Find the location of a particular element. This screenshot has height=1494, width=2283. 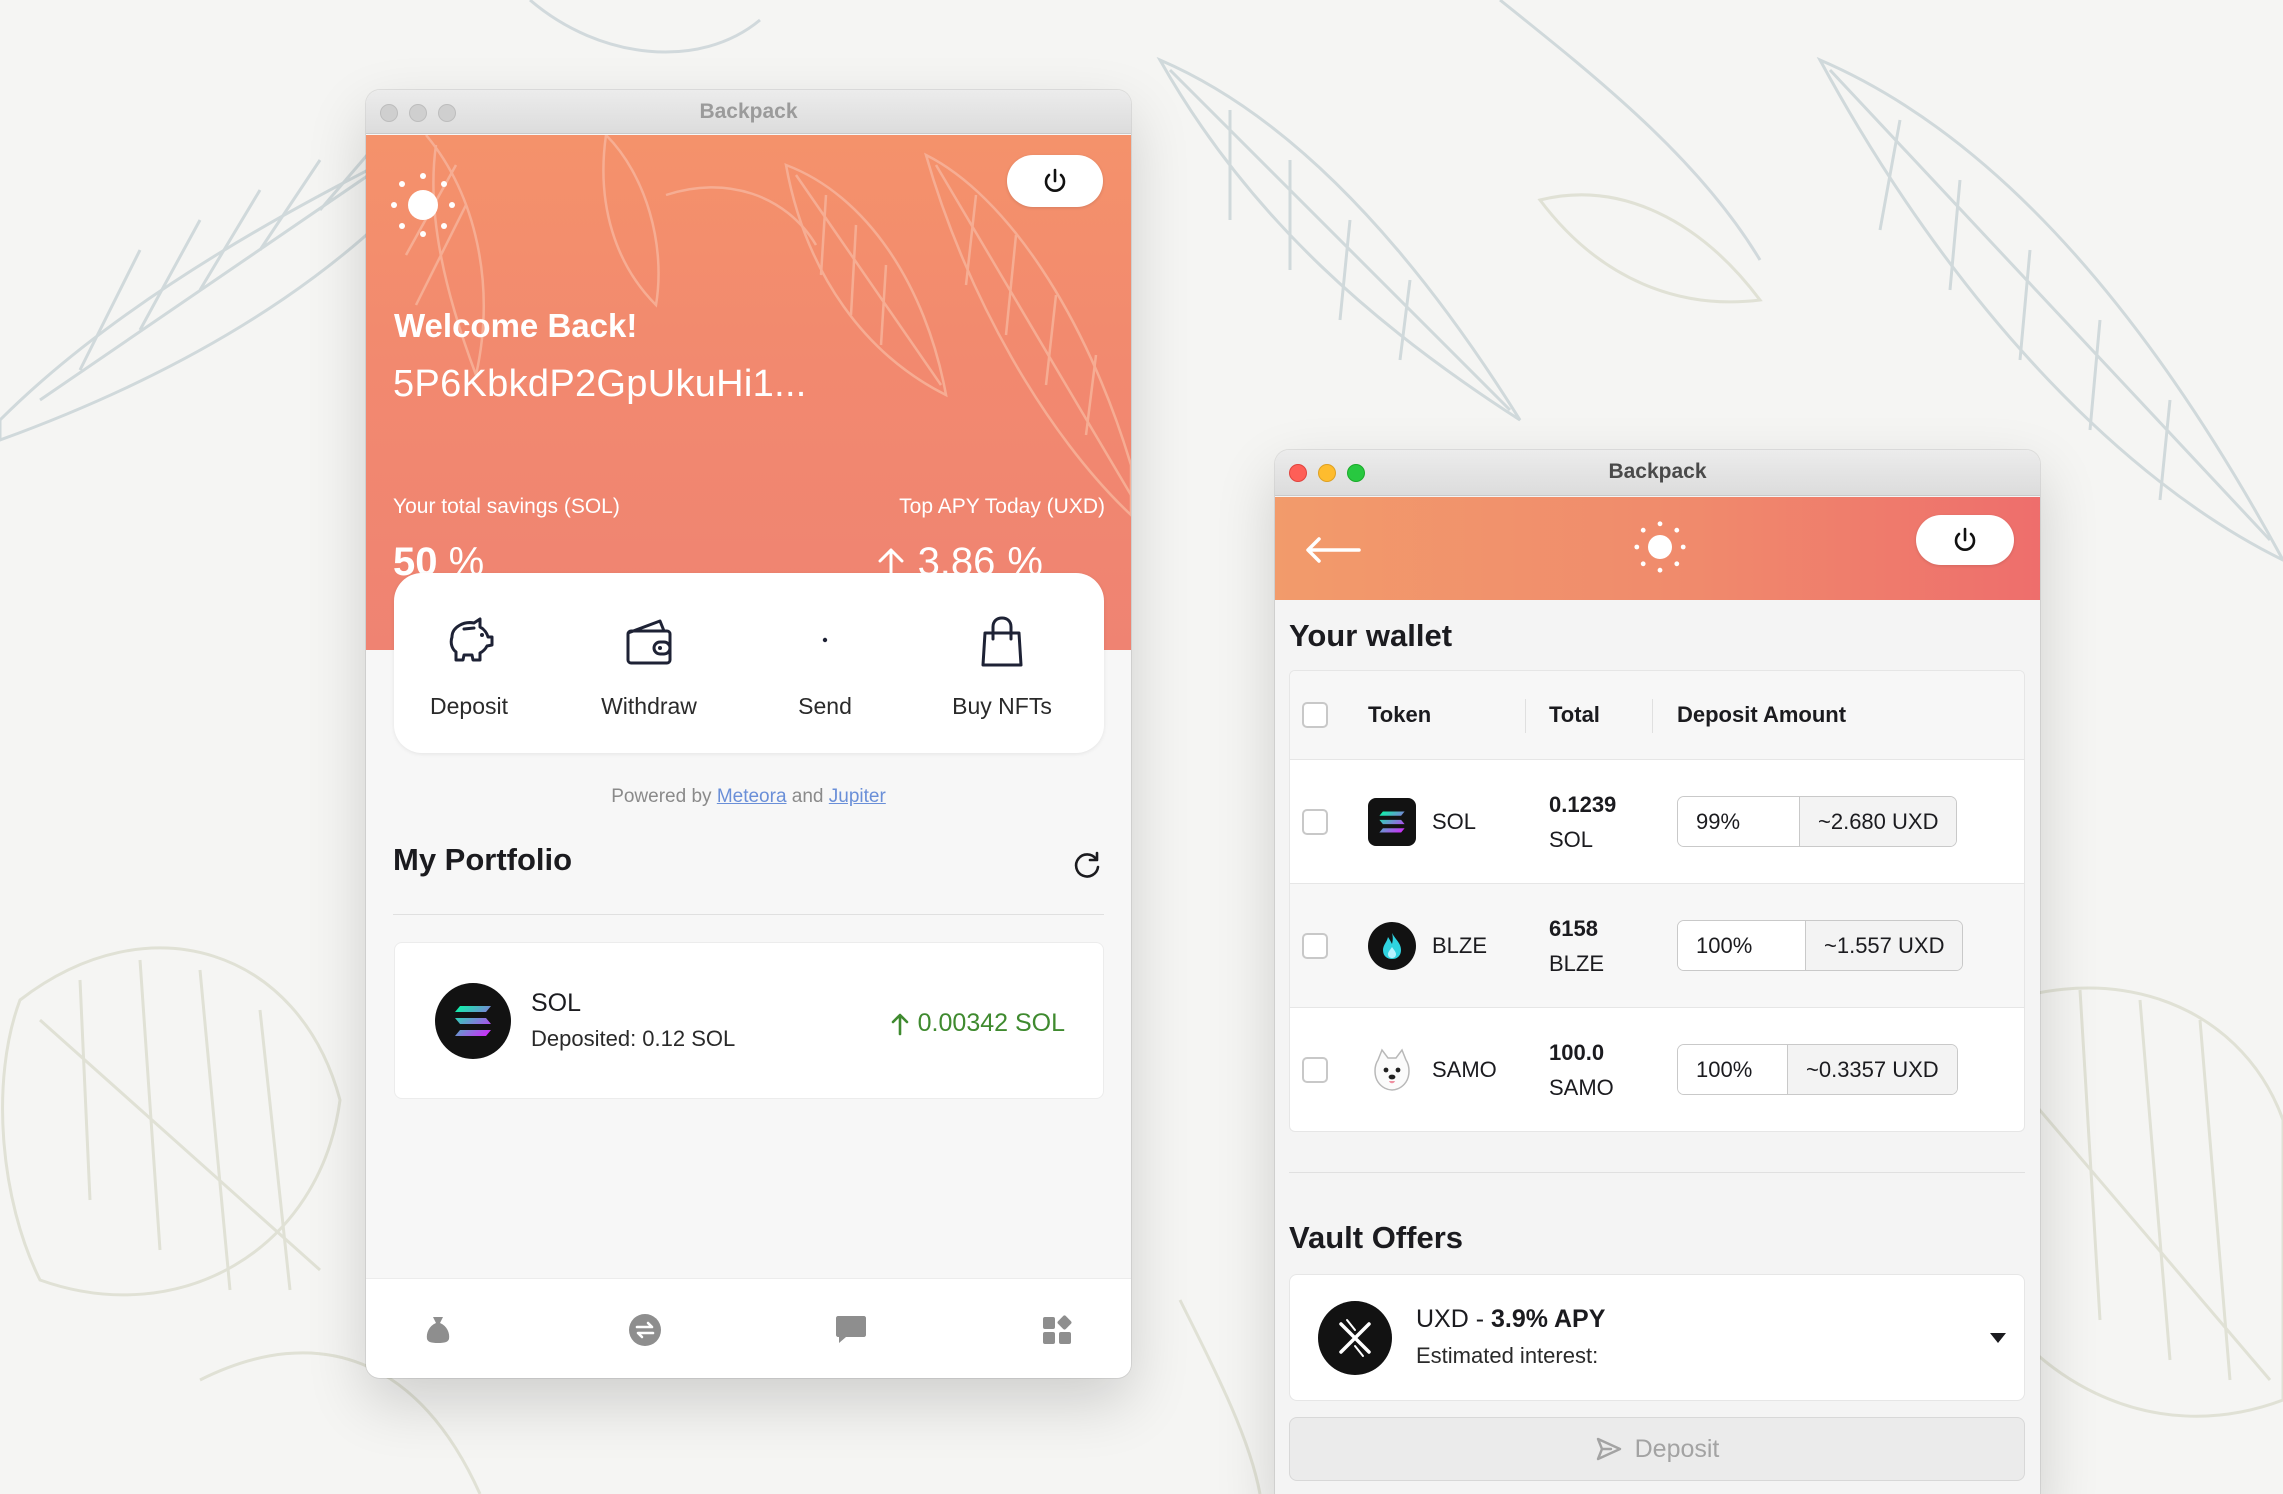

wallet-header is located at coordinates (1657, 548).